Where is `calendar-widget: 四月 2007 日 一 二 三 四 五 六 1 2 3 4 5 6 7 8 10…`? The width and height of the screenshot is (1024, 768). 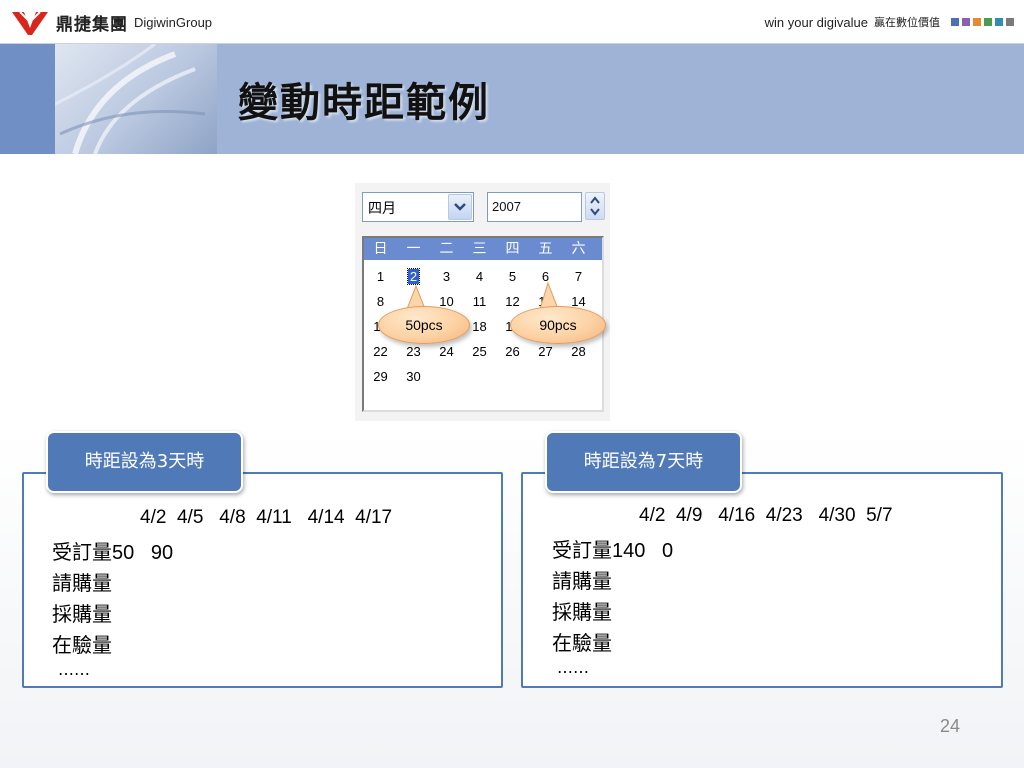
calendar-widget: 四月 2007 日 一 二 三 四 五 六 1 2 3 4 5 6 7 8 10… is located at coordinates (482, 302).